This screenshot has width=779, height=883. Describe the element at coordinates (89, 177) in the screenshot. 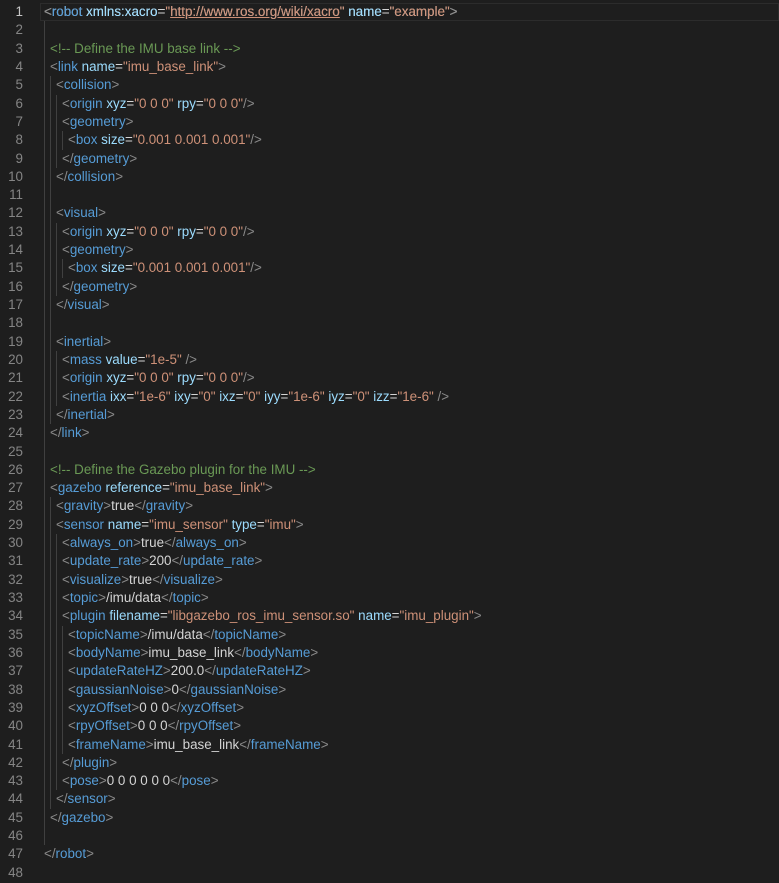

I see `code-text: </collision>` at that location.